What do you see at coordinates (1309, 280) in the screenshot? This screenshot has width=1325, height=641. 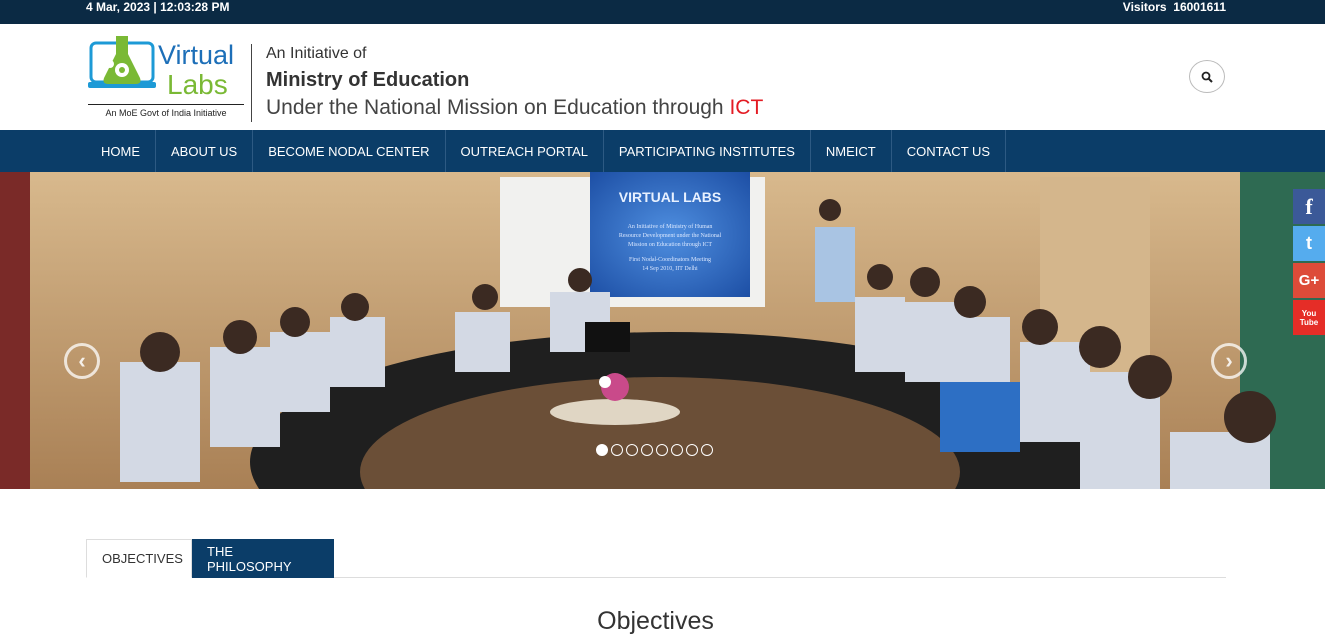 I see `google-plus-icon: G+` at bounding box center [1309, 280].